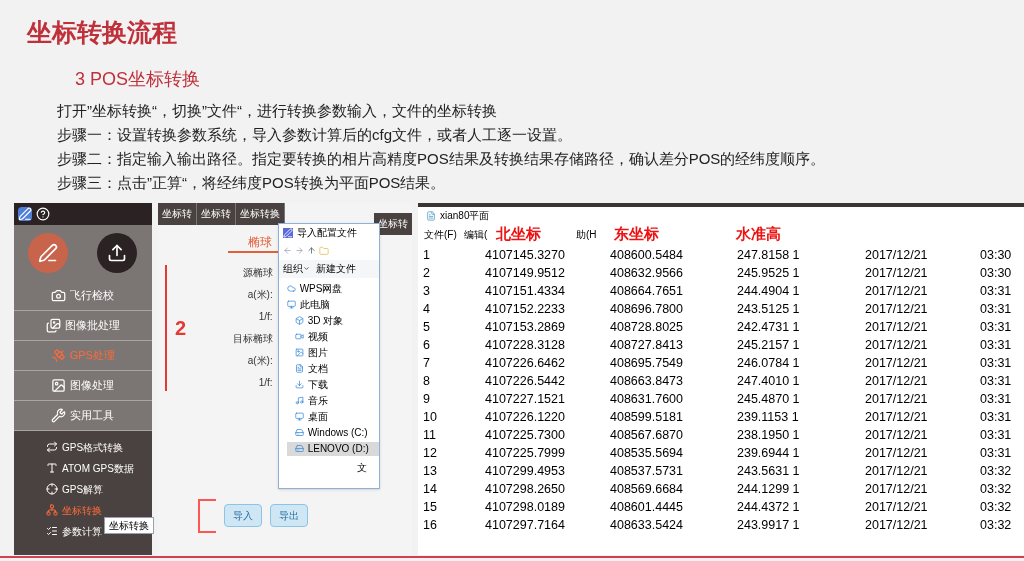 The height and width of the screenshot is (561, 1024). Describe the element at coordinates (361, 467) in the screenshot. I see `footer-text: 文` at that location.